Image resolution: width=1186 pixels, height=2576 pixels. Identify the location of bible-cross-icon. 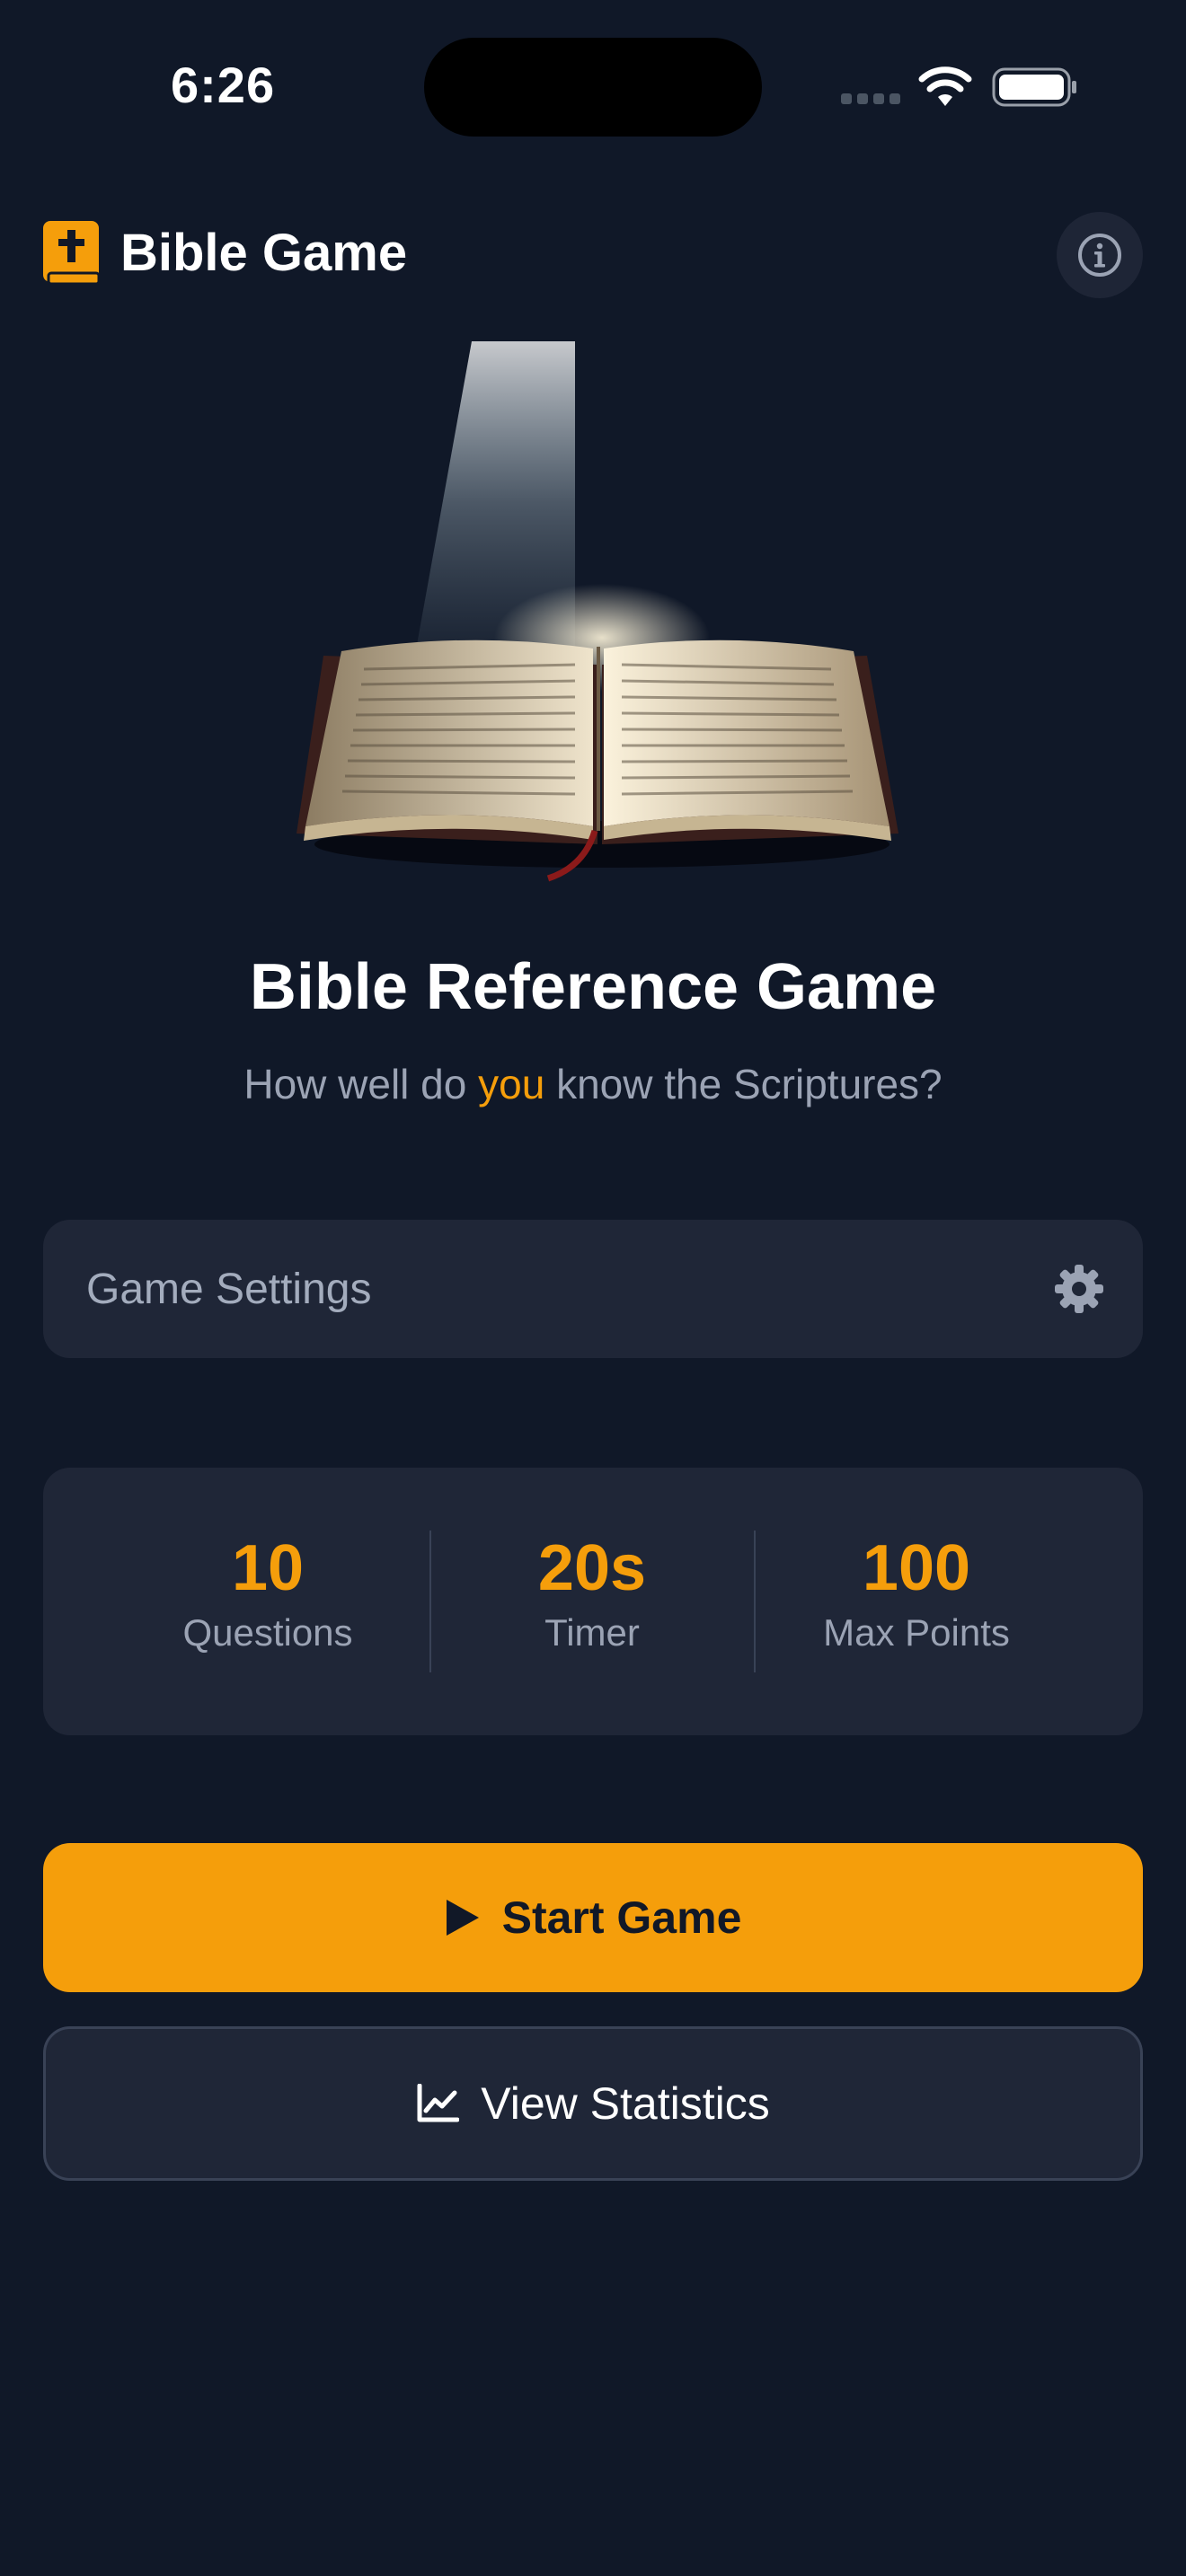
(72, 253).